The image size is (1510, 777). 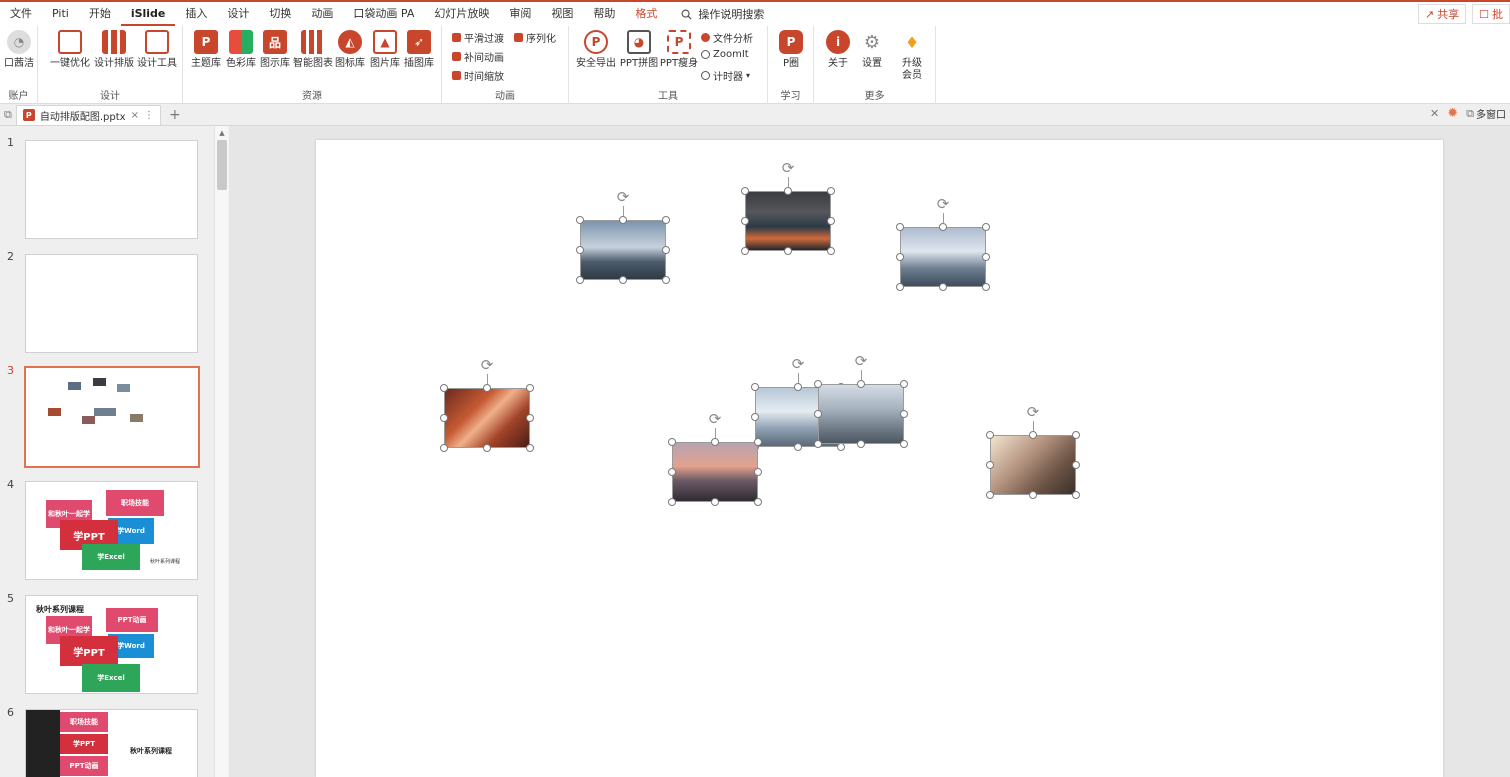 What do you see at coordinates (21, 14) in the screenshot?
I see `menu-file: 文件` at bounding box center [21, 14].